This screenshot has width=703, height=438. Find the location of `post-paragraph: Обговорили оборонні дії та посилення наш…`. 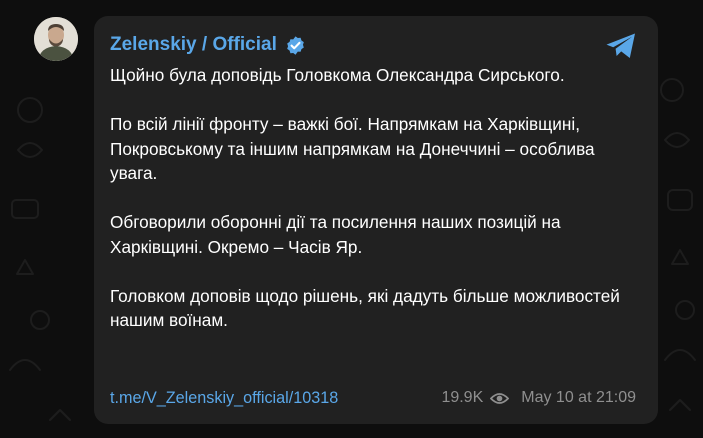

post-paragraph: Обговорили оборонні дії та посилення наш… is located at coordinates (335, 234).